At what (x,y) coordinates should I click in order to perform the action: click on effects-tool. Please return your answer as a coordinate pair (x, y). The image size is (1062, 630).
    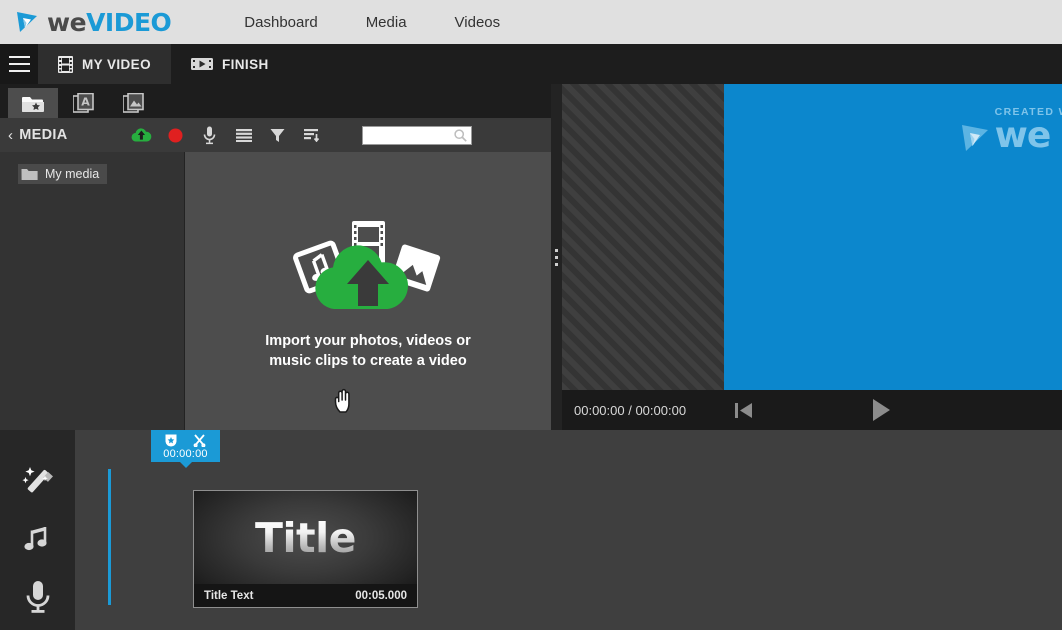
    Looking at the image, I should click on (38, 481).